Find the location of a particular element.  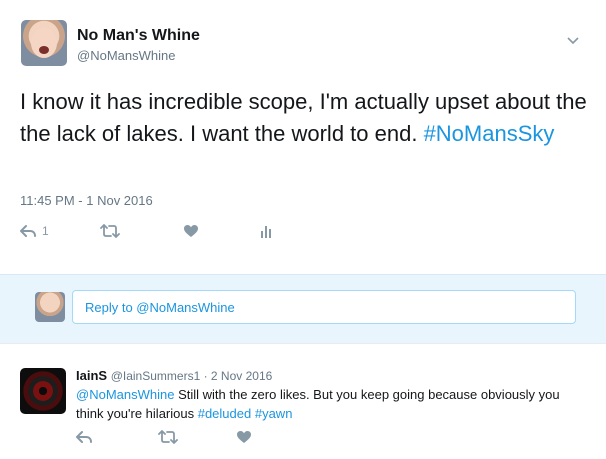

avatar-mouth is located at coordinates (44, 50).